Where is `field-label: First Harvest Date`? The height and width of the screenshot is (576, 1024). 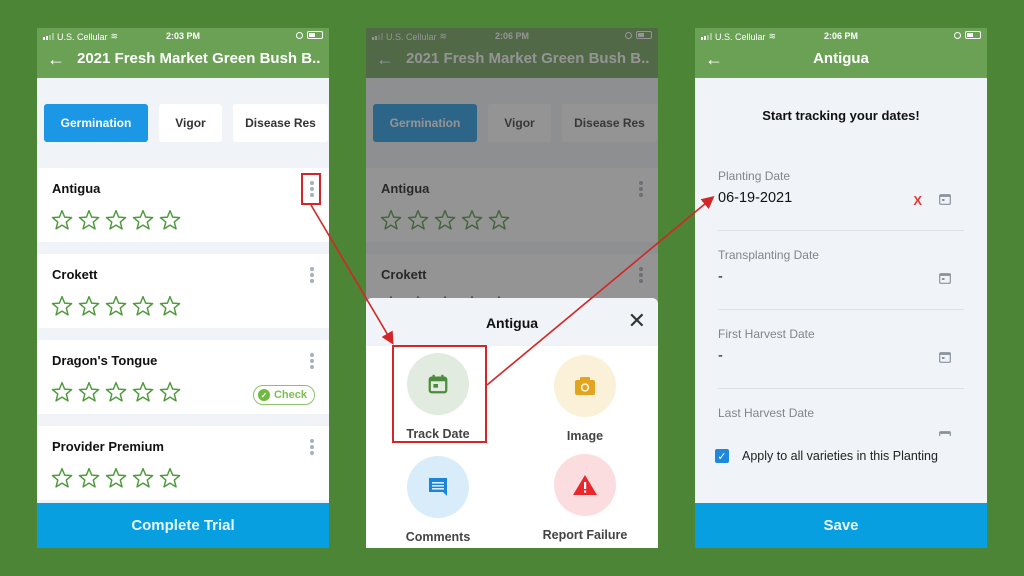
field-label: First Harvest Date is located at coordinates (766, 334).